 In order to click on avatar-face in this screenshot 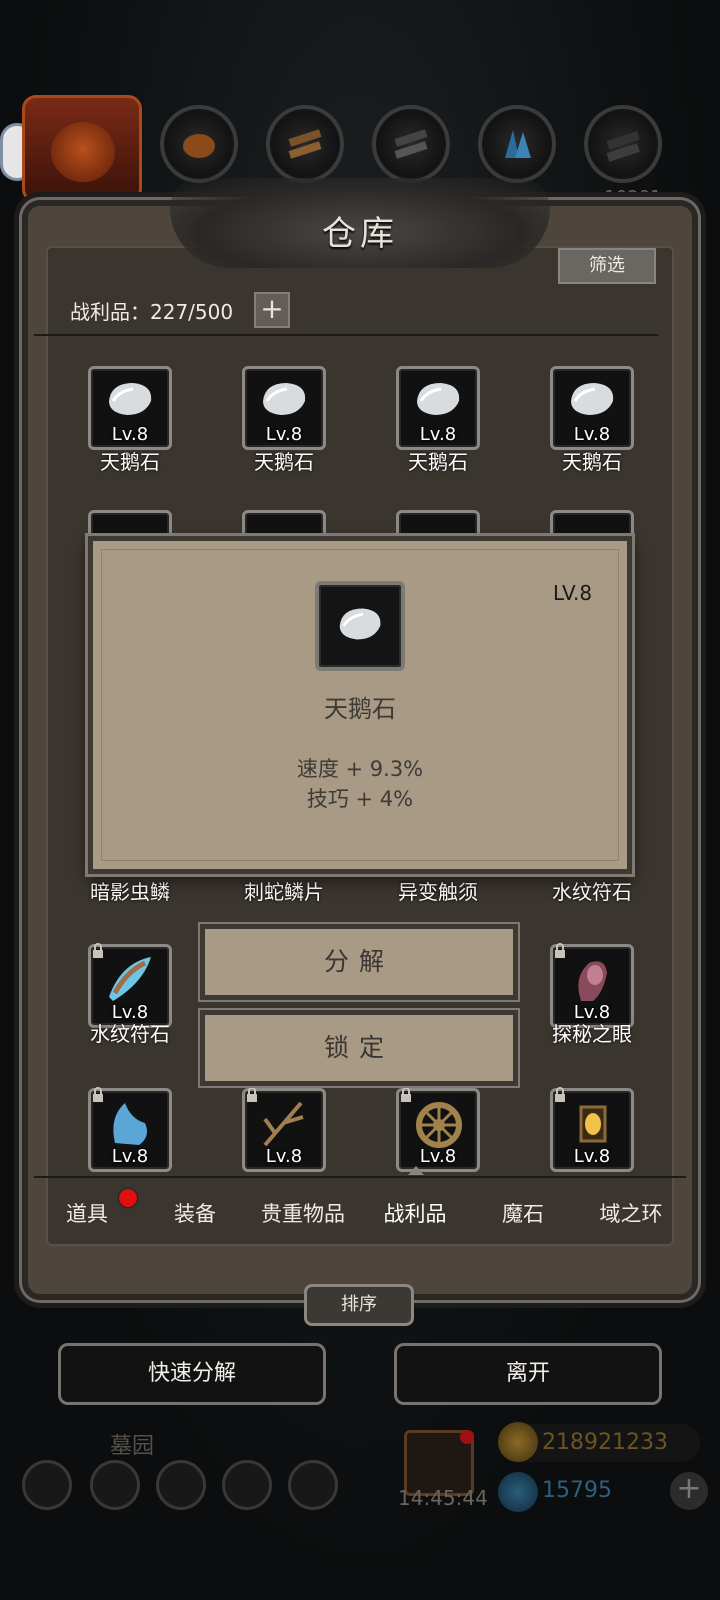, I will do `click(83, 152)`.